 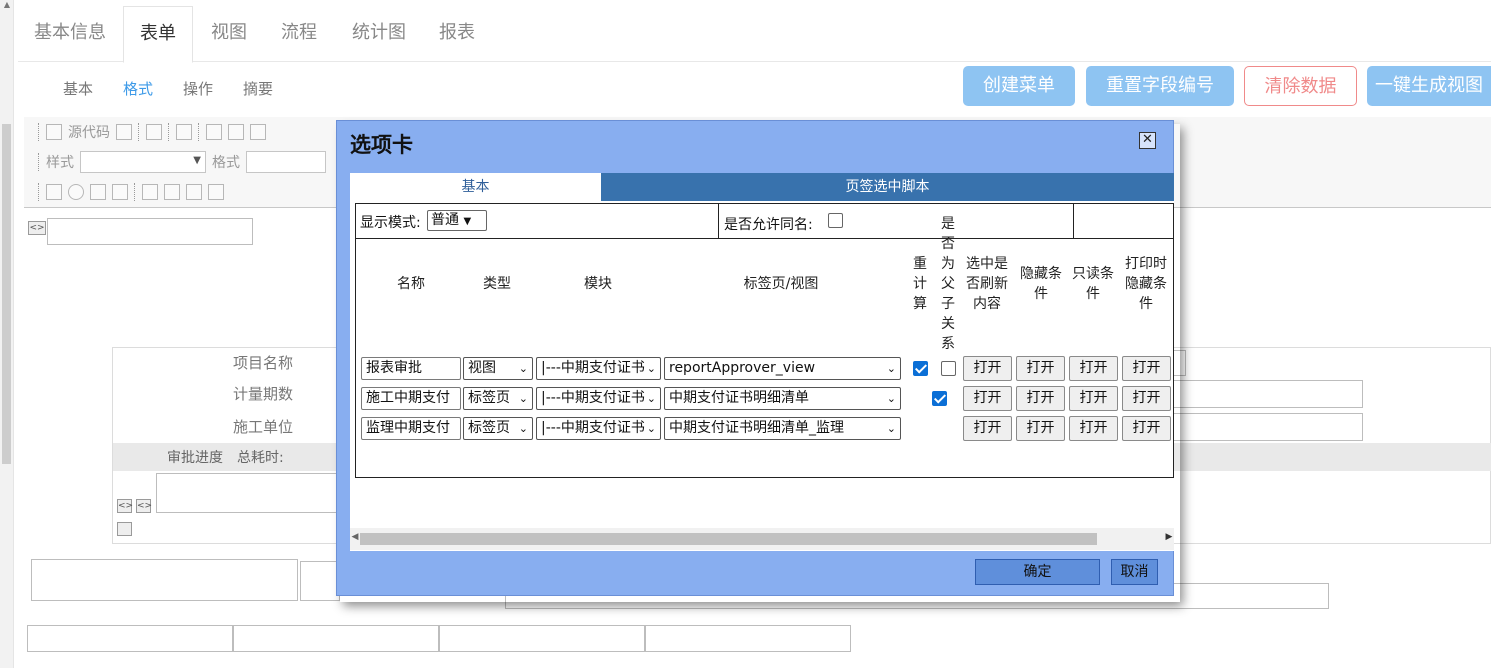 I want to click on row3-readonly-open-button: 打开, so click(x=1093, y=428).